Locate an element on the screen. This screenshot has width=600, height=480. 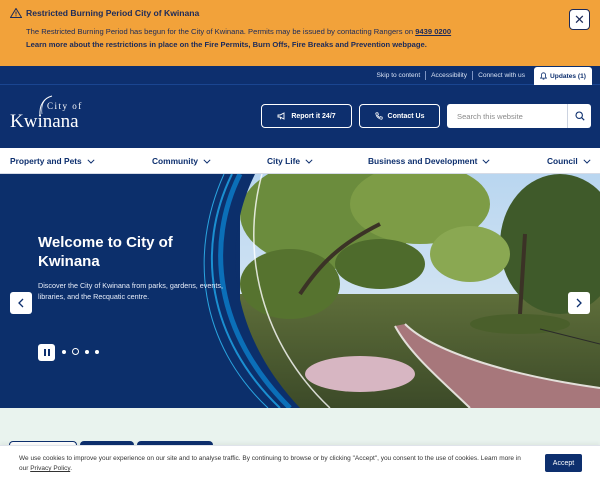
phone-icon is located at coordinates (378, 116).